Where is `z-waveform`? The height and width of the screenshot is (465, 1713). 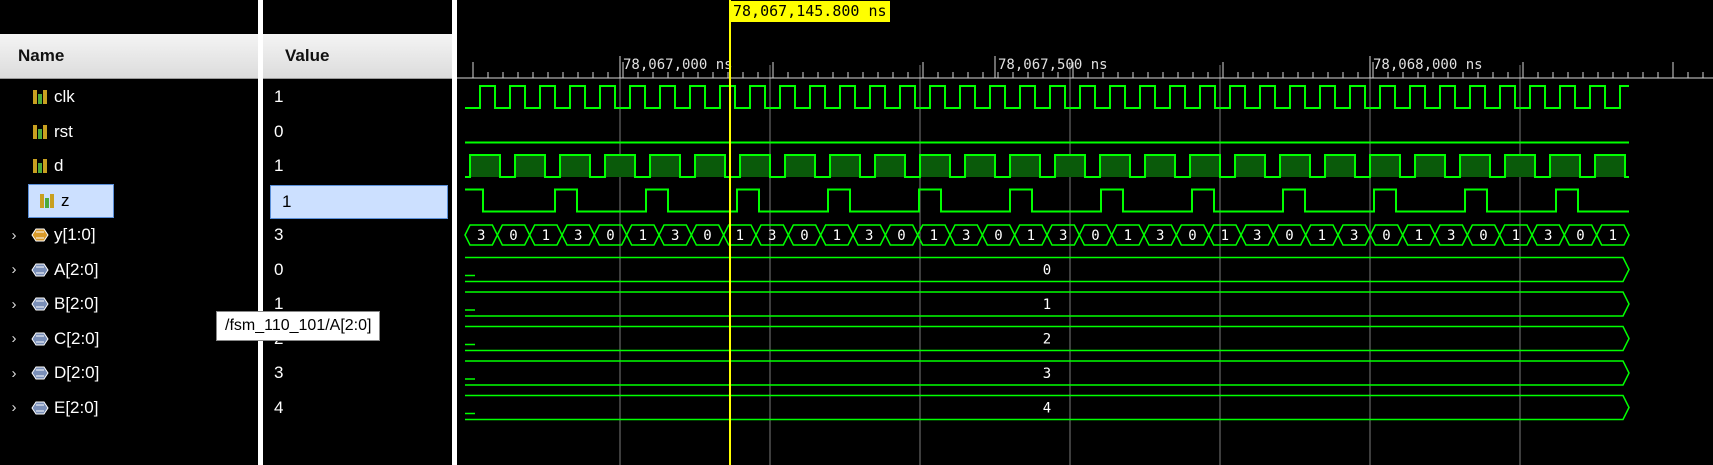 z-waveform is located at coordinates (1047, 200).